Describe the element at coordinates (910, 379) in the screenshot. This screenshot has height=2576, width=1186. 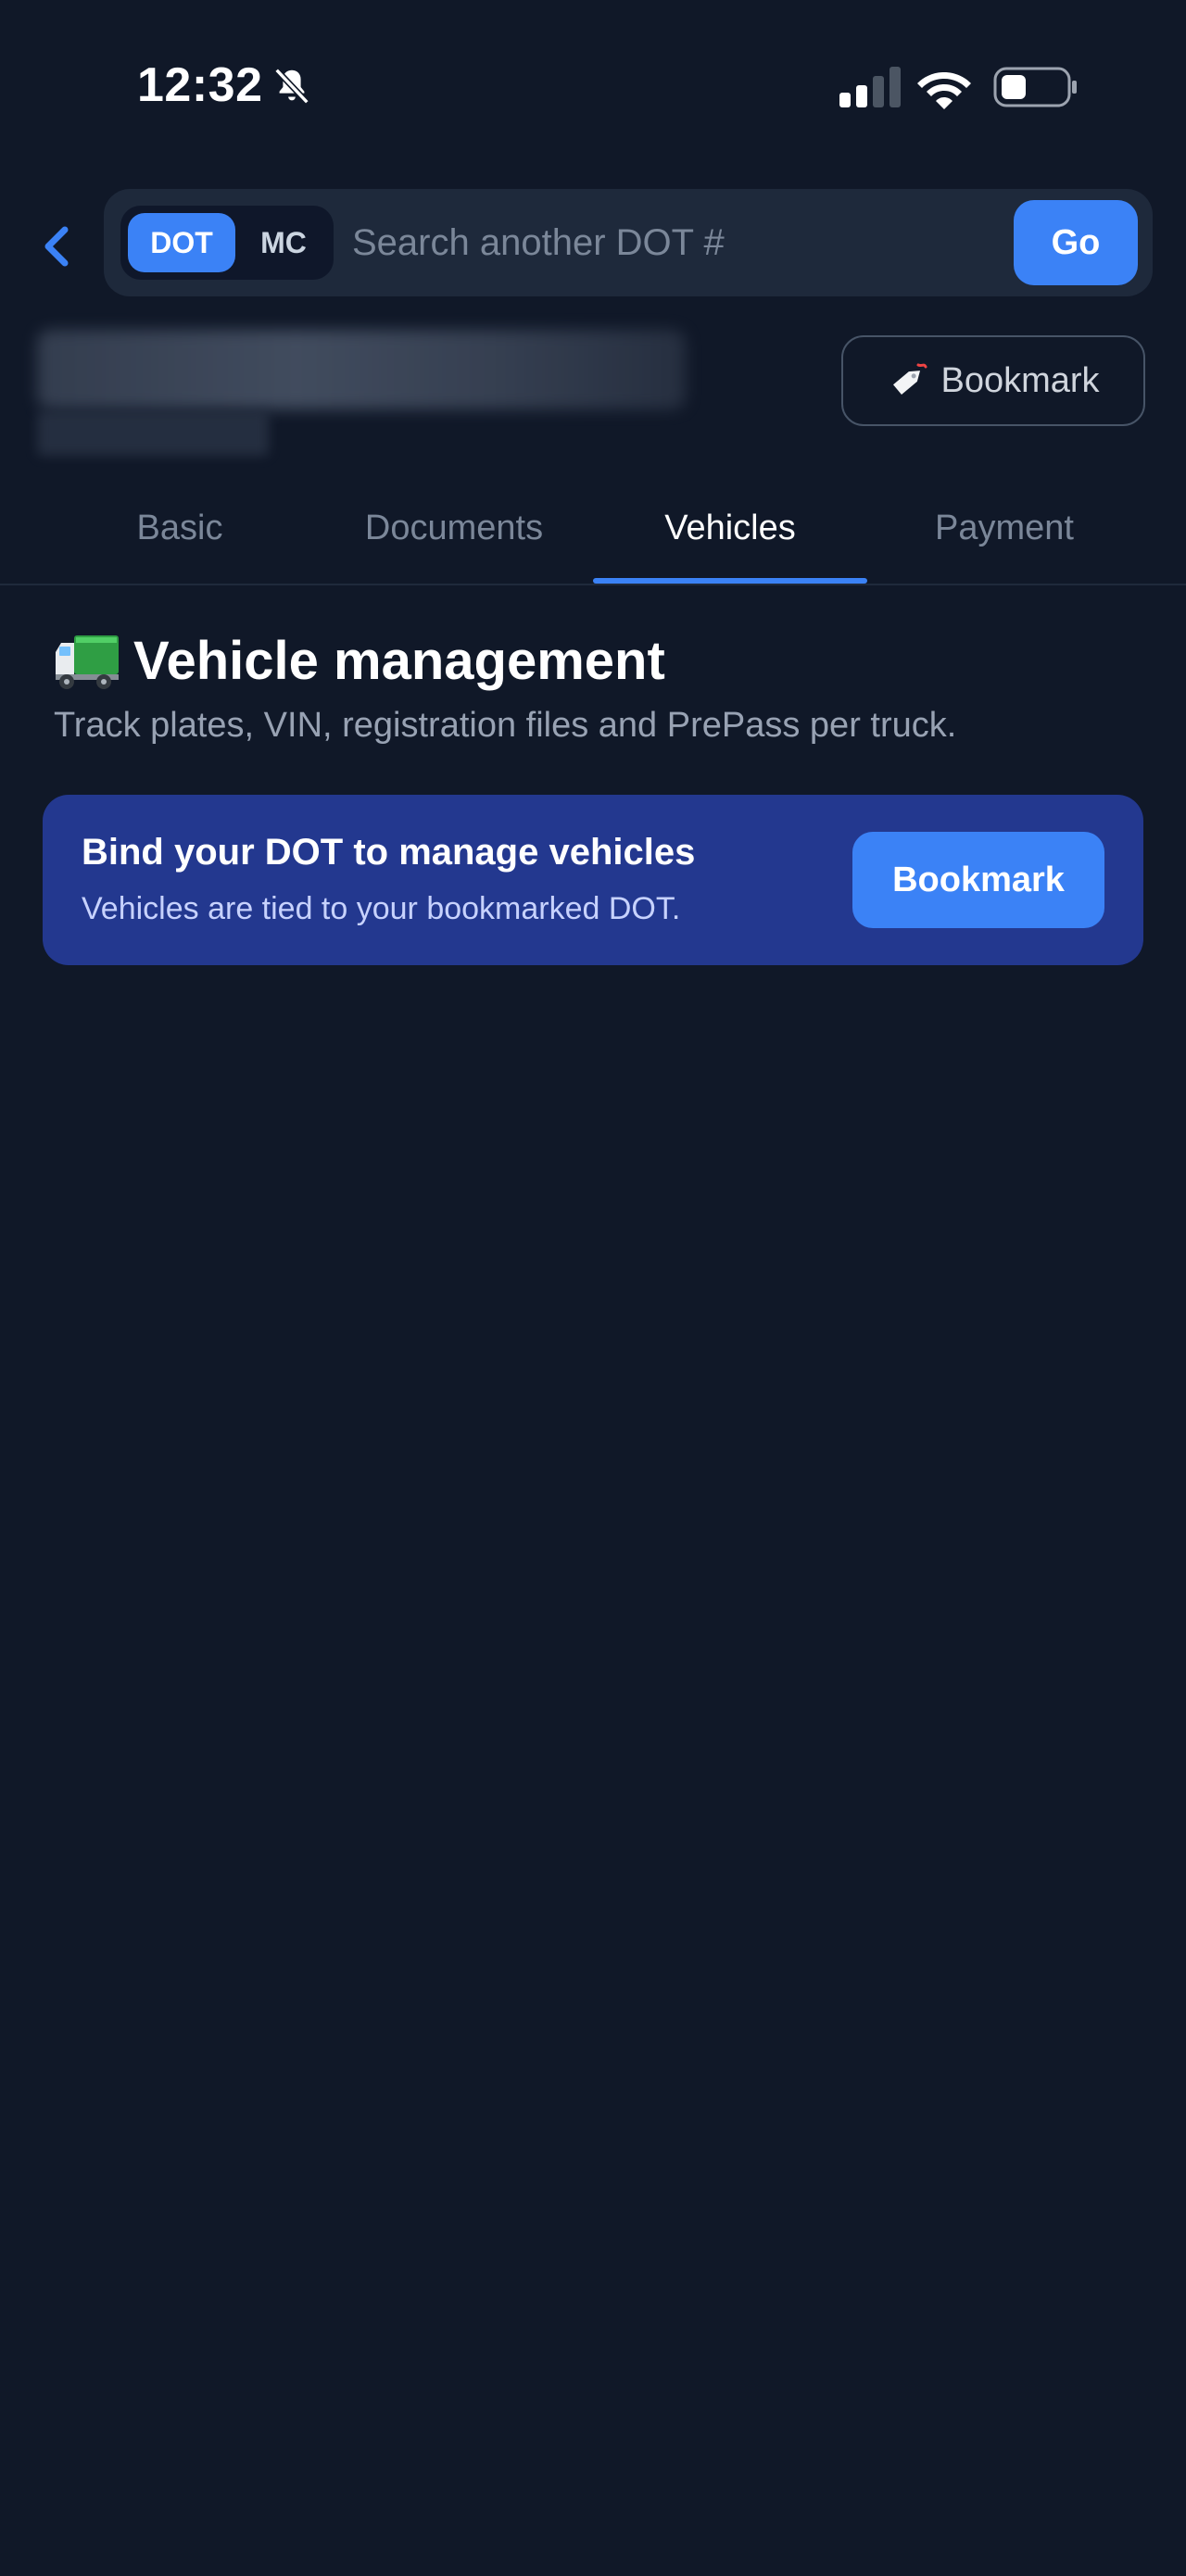
I see `tag-icon` at that location.